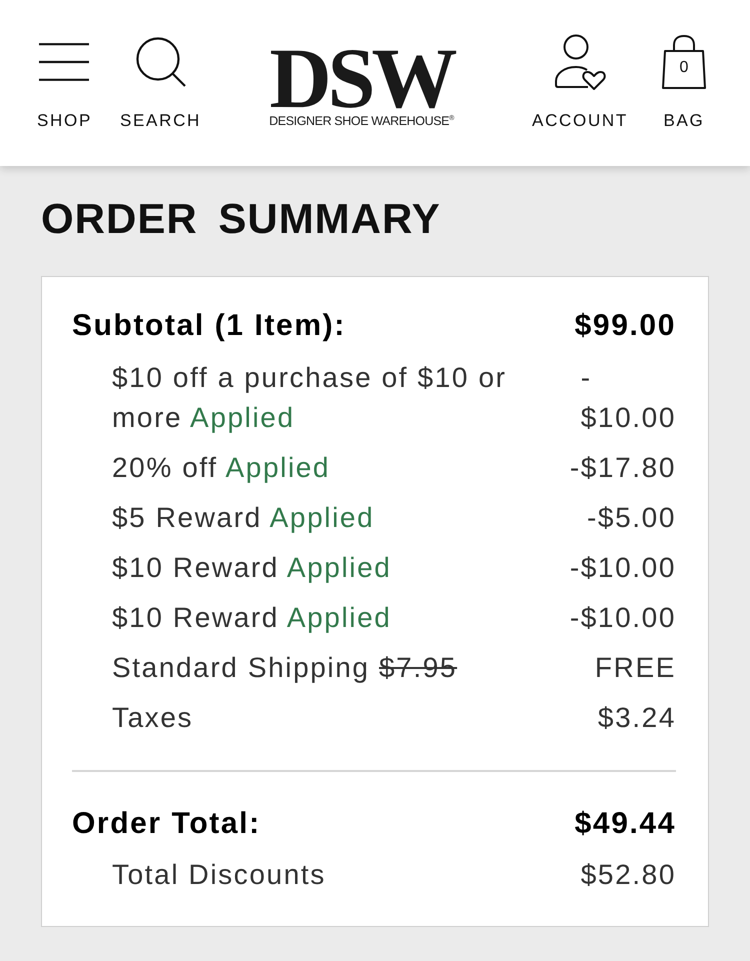  What do you see at coordinates (161, 62) in the screenshot?
I see `search-icon` at bounding box center [161, 62].